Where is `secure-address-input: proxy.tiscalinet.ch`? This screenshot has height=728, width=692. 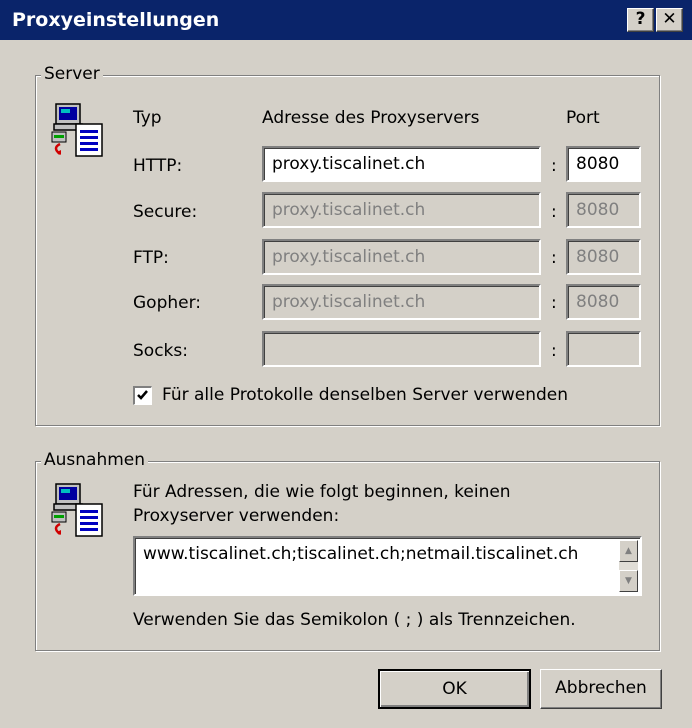
secure-address-input: proxy.tiscalinet.ch is located at coordinates (401, 210).